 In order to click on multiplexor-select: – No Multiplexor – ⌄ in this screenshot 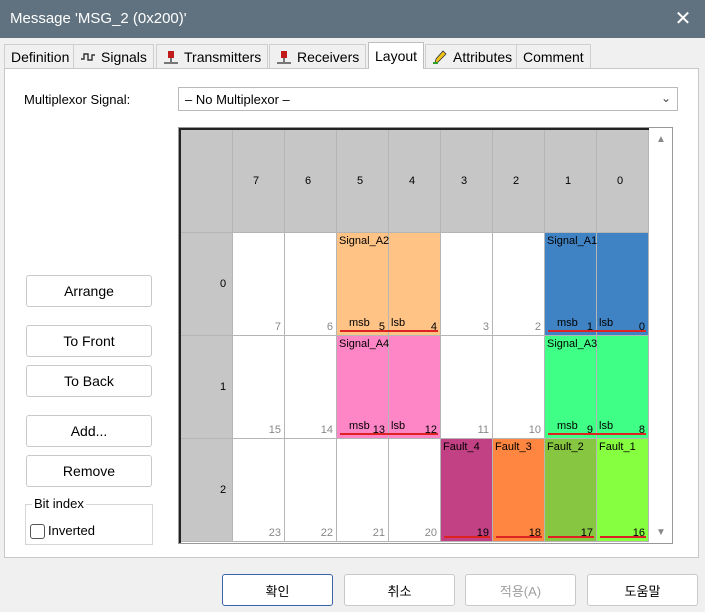, I will do `click(428, 99)`.